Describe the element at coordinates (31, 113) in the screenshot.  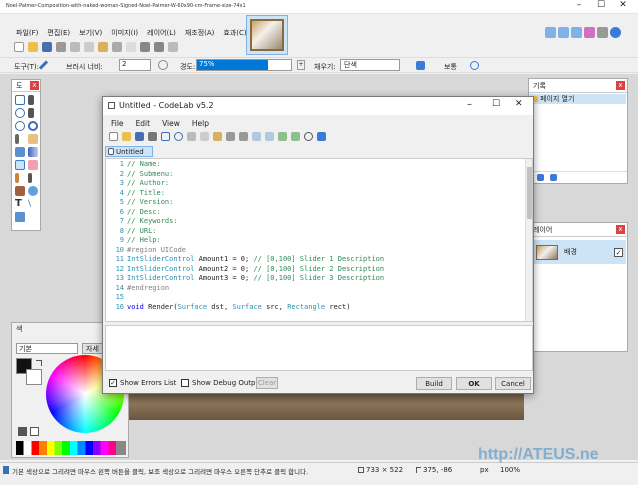
I see `move-selected-icon` at that location.